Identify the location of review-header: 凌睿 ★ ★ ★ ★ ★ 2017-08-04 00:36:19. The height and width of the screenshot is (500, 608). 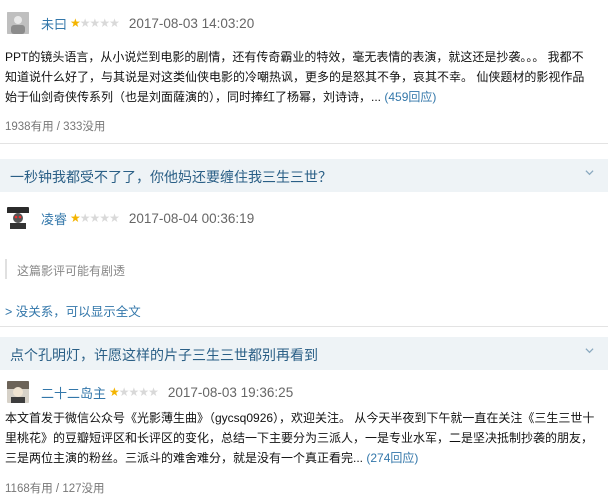
(130, 218).